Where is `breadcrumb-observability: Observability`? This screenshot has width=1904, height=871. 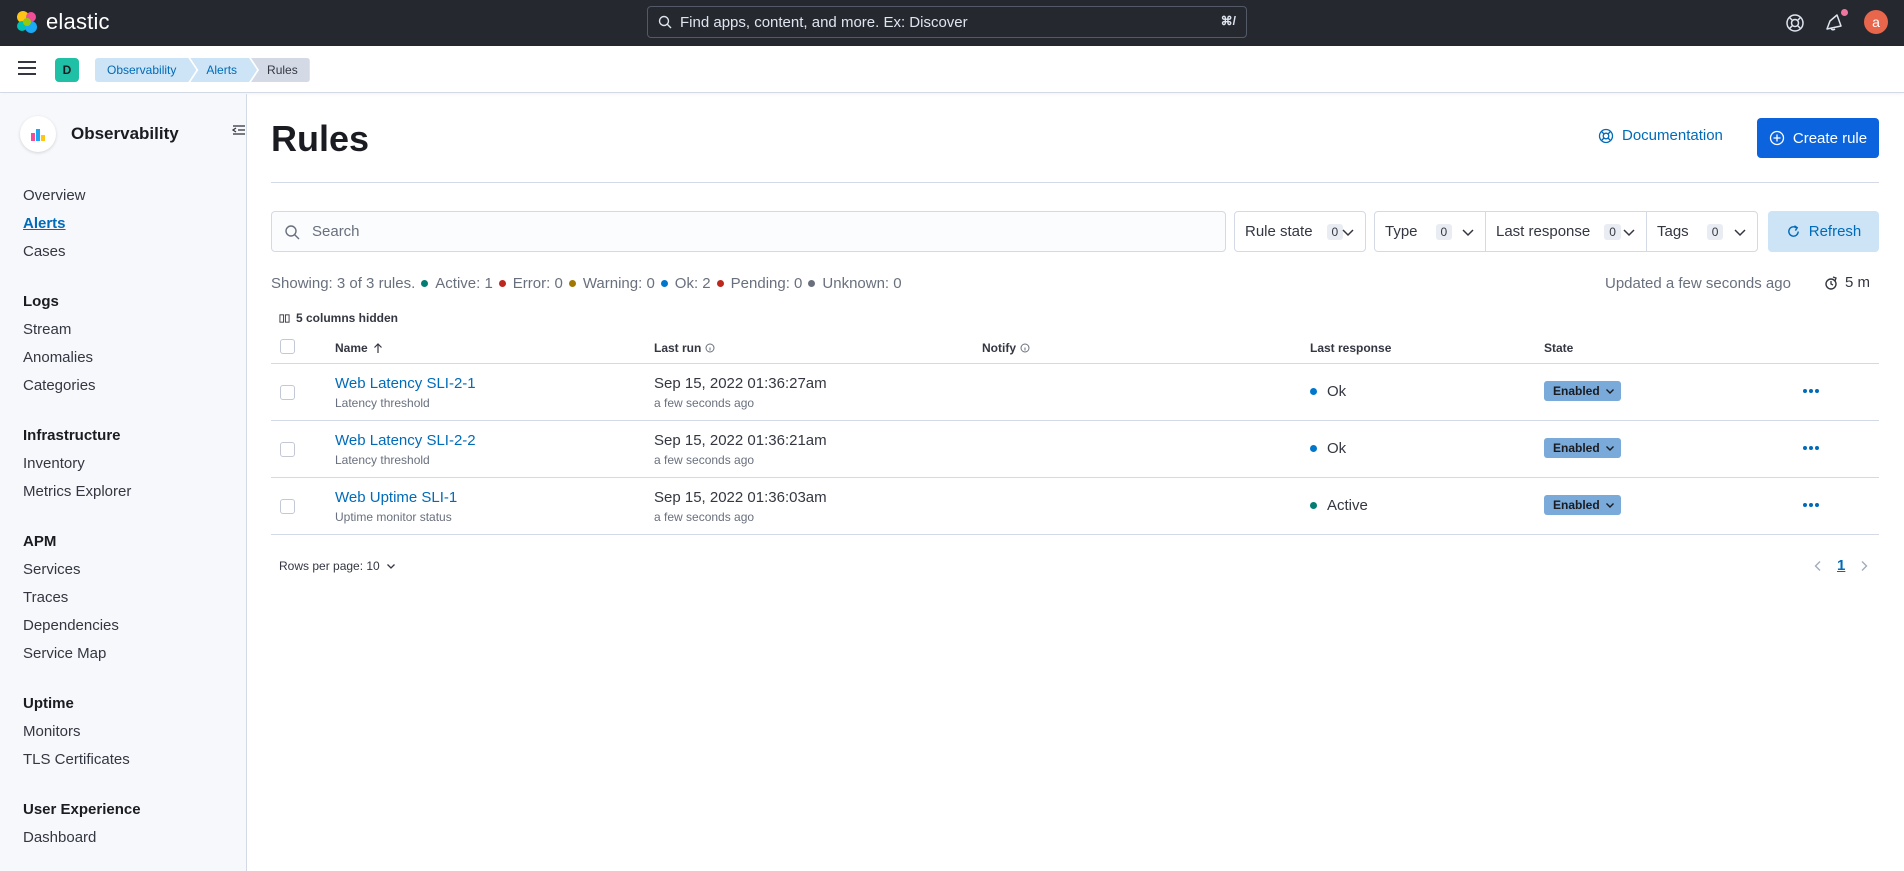 breadcrumb-observability: Observability is located at coordinates (145, 70).